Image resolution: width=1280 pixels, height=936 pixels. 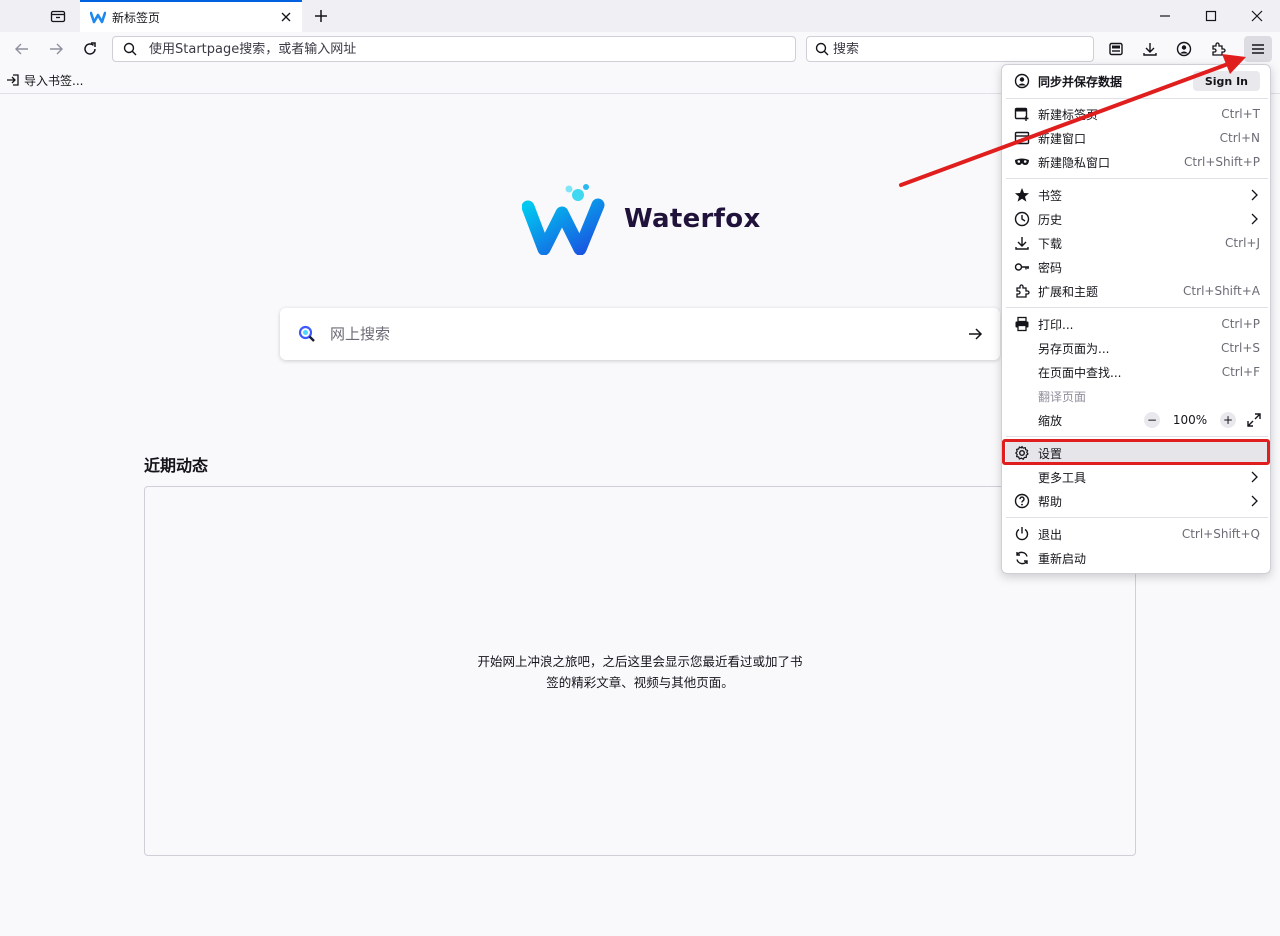 I want to click on menu-new-private-window: 新建隐私窗口 Ctrl+Shift+P, so click(x=1137, y=162).